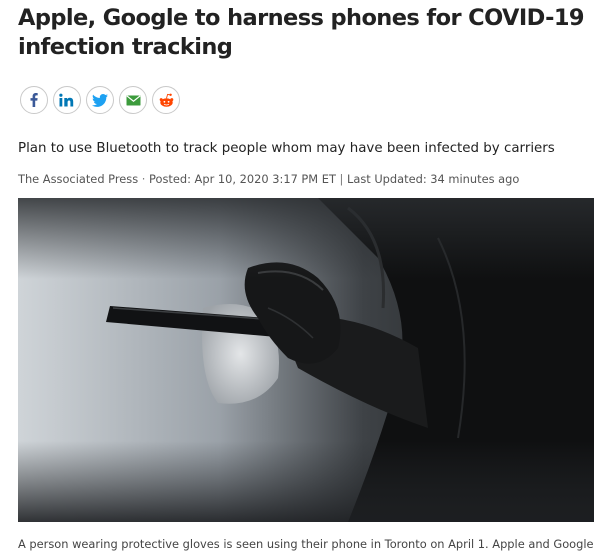 The height and width of the screenshot is (553, 601). I want to click on share-twitter-button, so click(100, 100).